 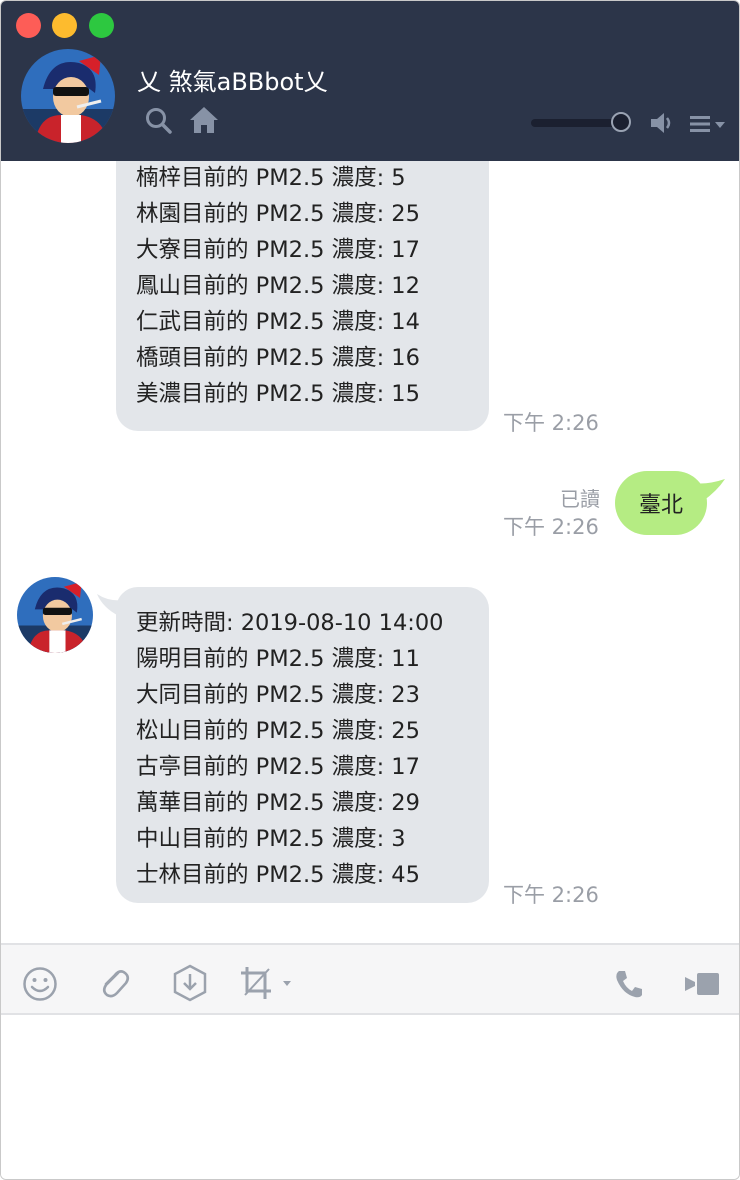 I want to click on download-icon, so click(x=190, y=983).